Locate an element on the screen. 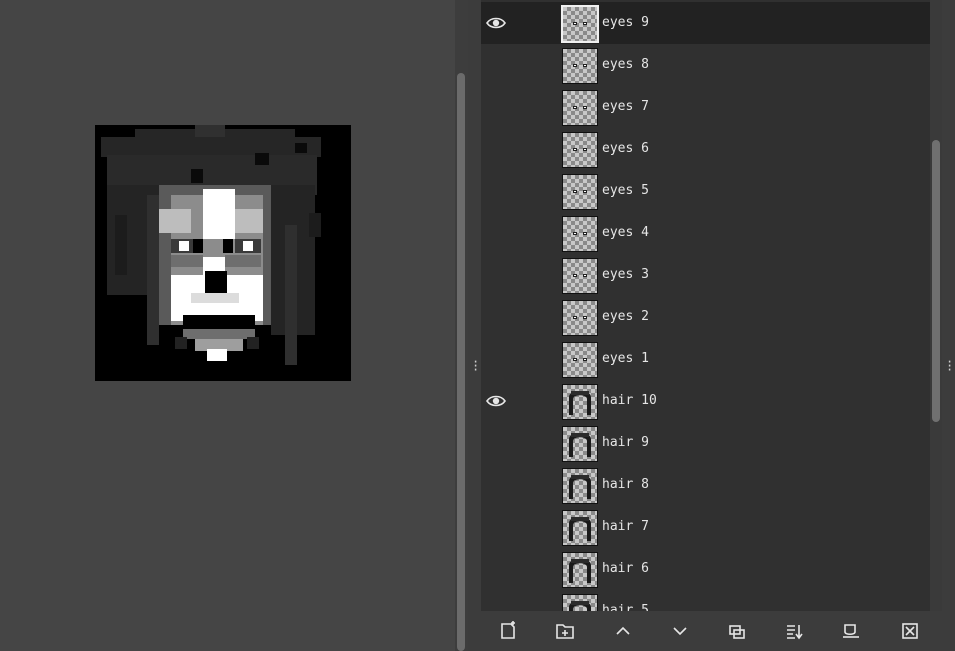  duplicate-layer-icon is located at coordinates (737, 631).